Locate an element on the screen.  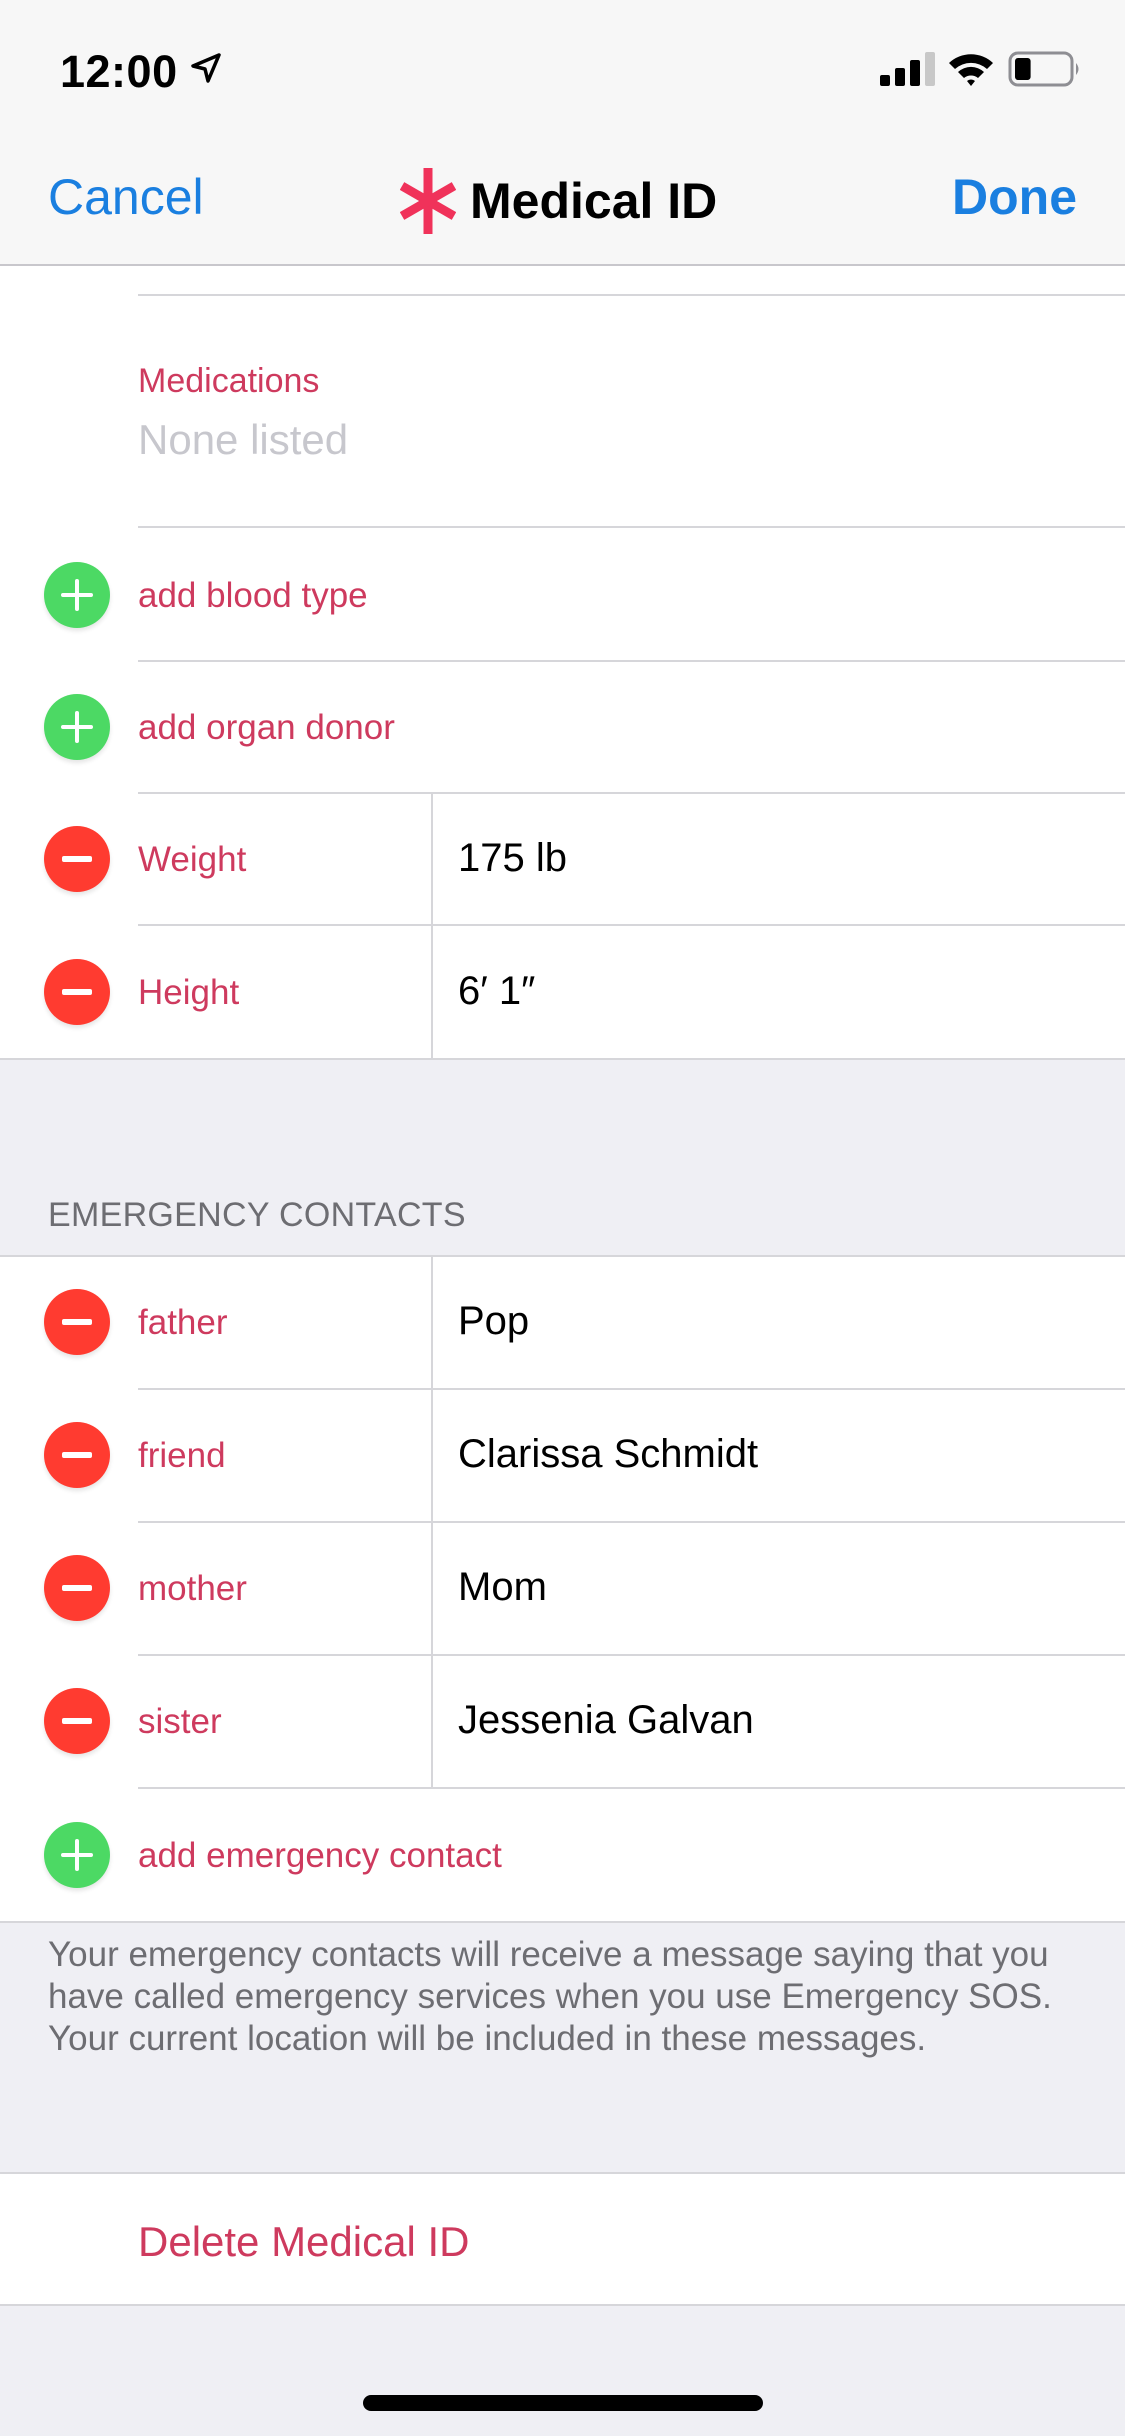
wifi-icon is located at coordinates (971, 70).